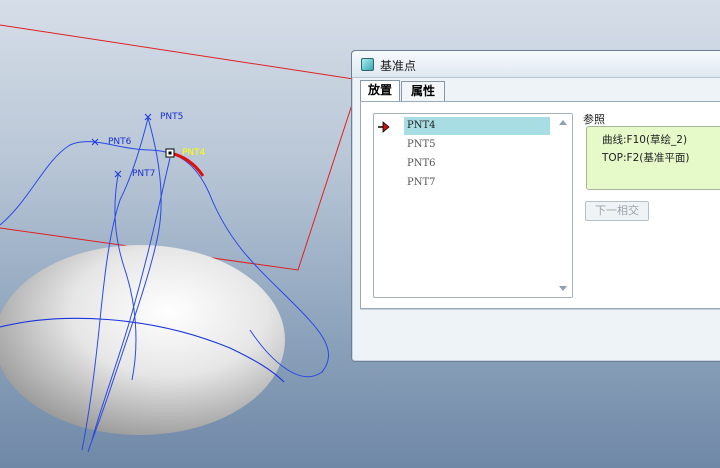  What do you see at coordinates (563, 205) in the screenshot?
I see `list-scrollbar` at bounding box center [563, 205].